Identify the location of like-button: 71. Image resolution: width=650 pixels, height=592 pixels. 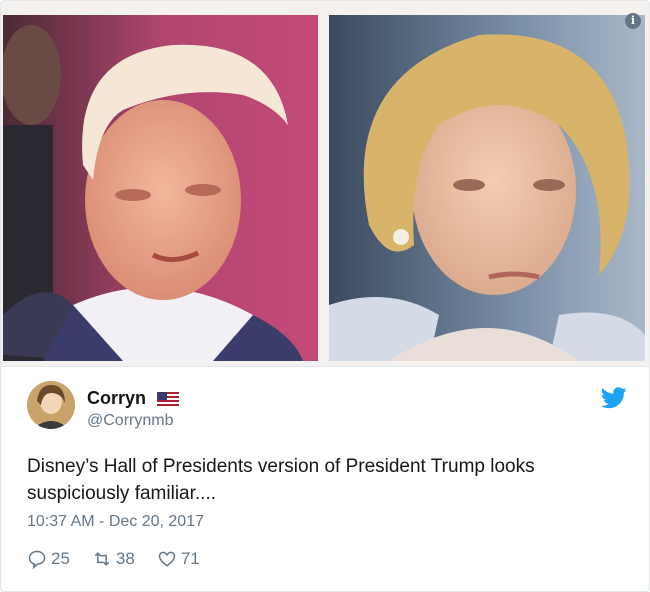
(178, 559).